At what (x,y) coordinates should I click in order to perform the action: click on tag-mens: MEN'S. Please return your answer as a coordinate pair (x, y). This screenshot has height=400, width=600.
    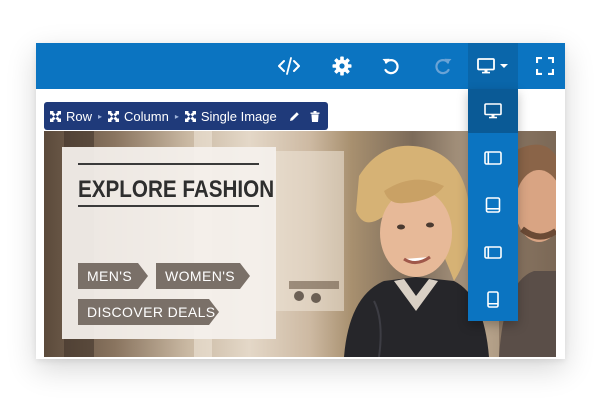
    Looking at the image, I should click on (113, 276).